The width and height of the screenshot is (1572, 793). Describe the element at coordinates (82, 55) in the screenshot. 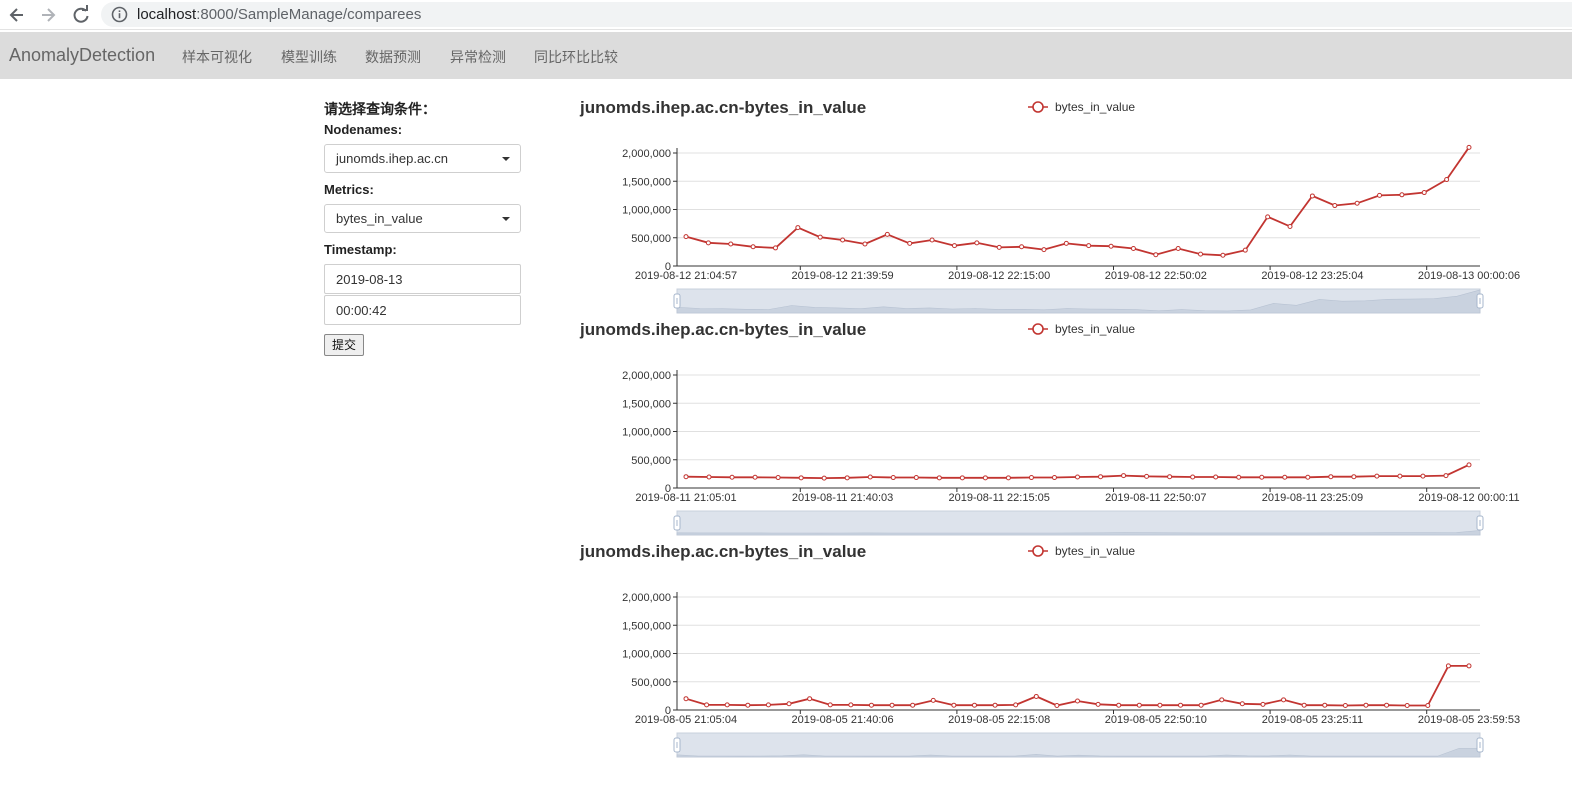

I see `brand-link: AnomalyDetection` at that location.